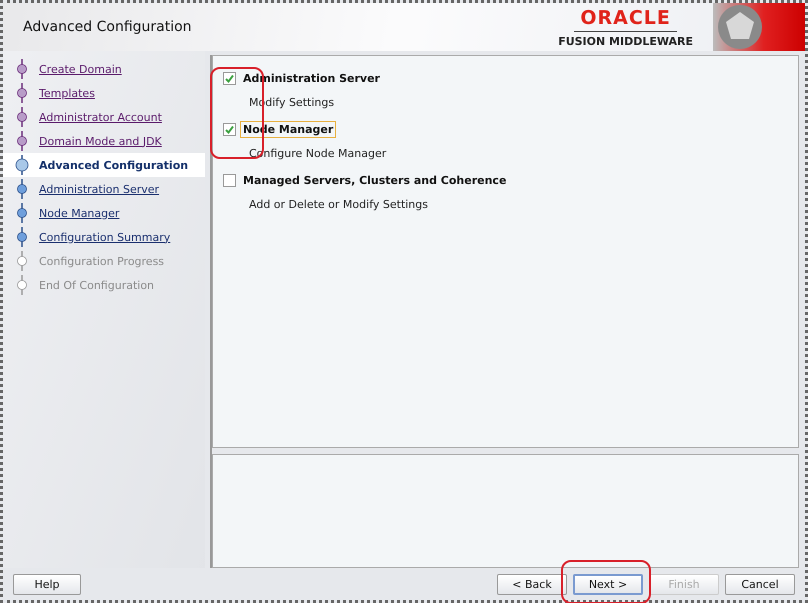 The width and height of the screenshot is (808, 603). I want to click on wizard-step: Administrator Account, so click(104, 117).